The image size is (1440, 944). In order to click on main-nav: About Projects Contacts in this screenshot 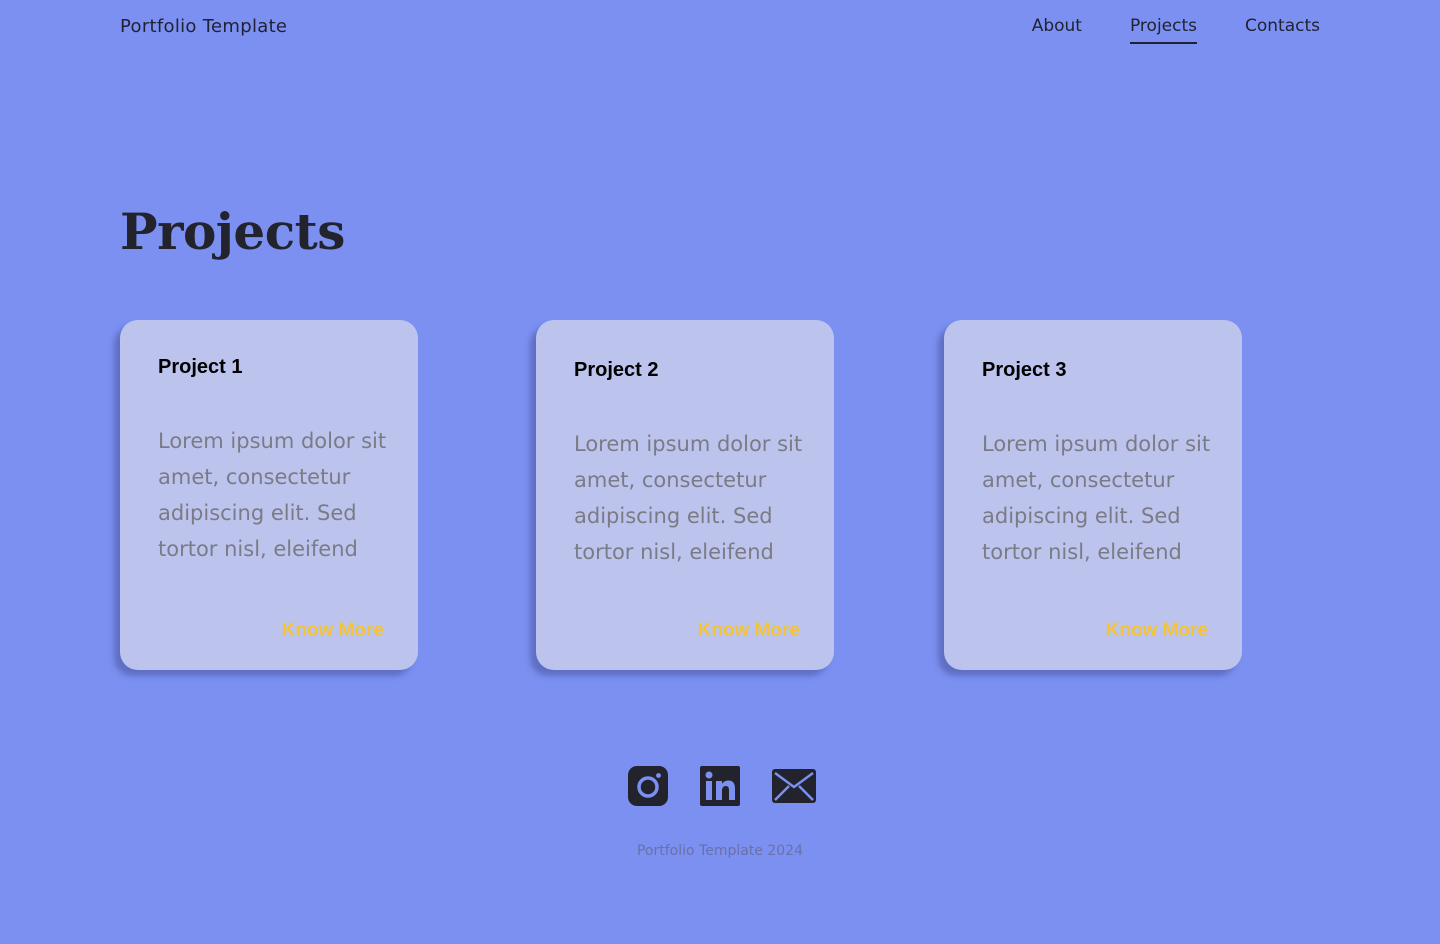, I will do `click(1176, 30)`.